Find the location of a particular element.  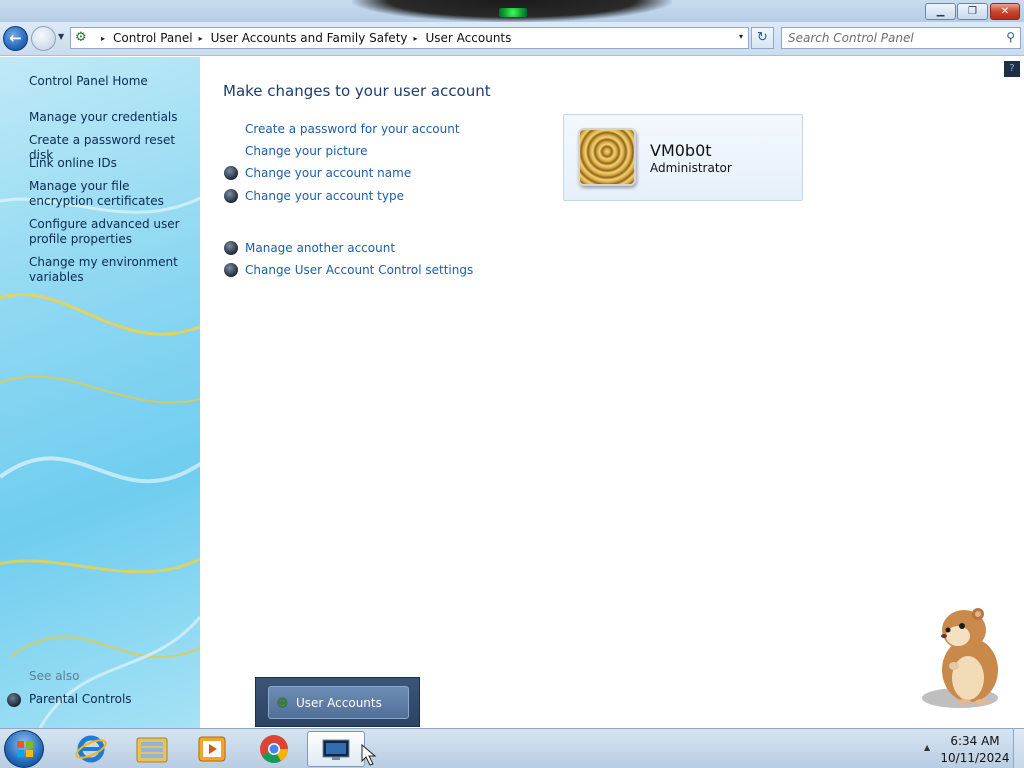

thumbnail-label: User Accounts is located at coordinates (339, 703).